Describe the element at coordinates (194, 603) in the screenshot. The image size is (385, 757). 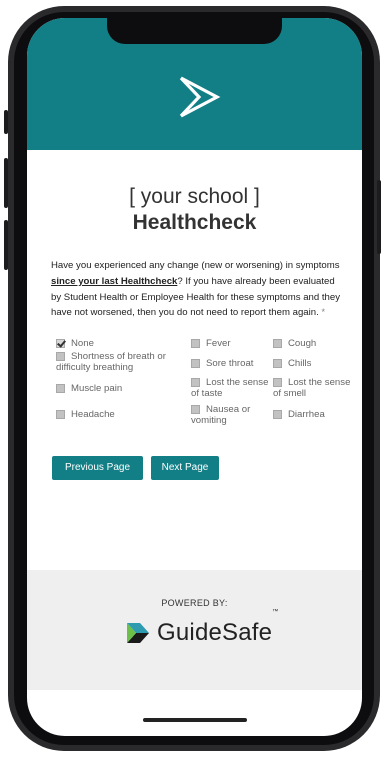
I see `powered-by-label: POWERED BY:` at that location.